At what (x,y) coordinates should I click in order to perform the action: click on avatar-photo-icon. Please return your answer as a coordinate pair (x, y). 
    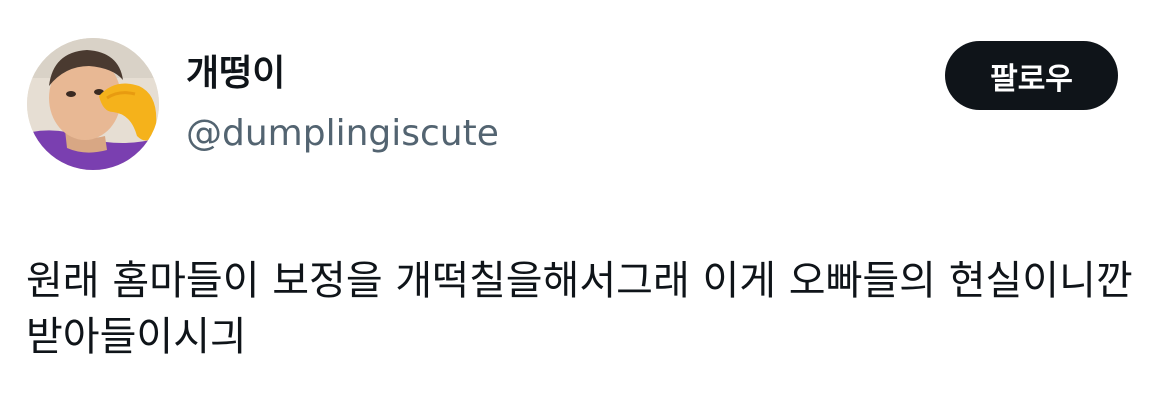
    Looking at the image, I should click on (93, 104).